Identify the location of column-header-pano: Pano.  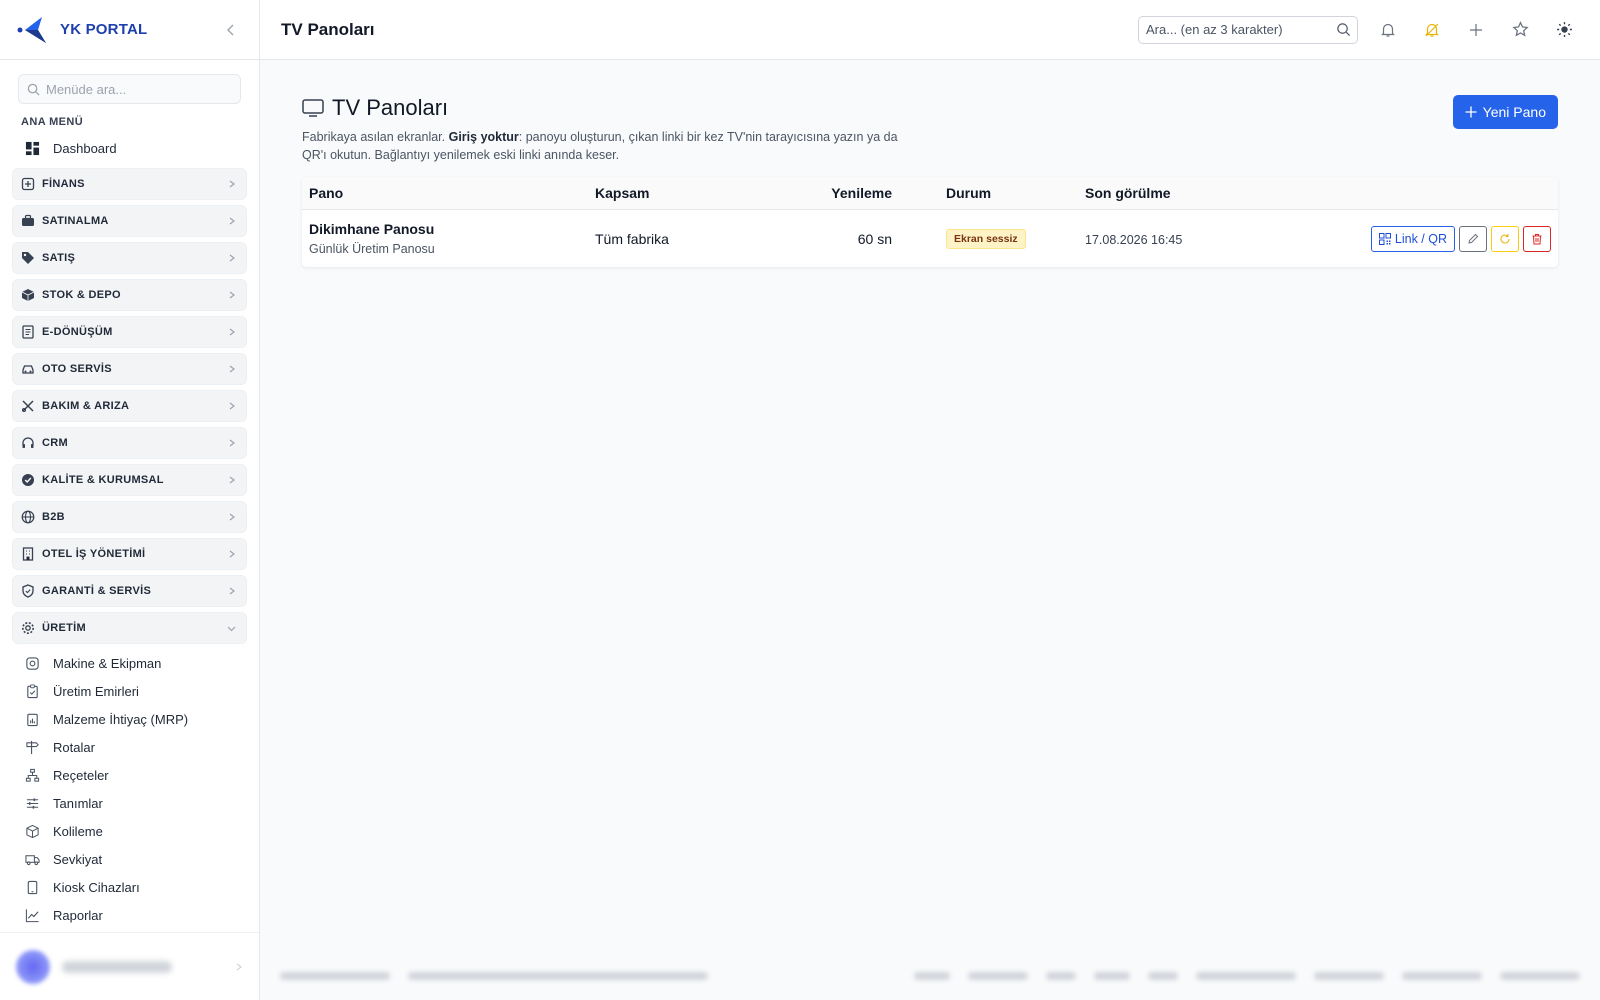
(448, 193).